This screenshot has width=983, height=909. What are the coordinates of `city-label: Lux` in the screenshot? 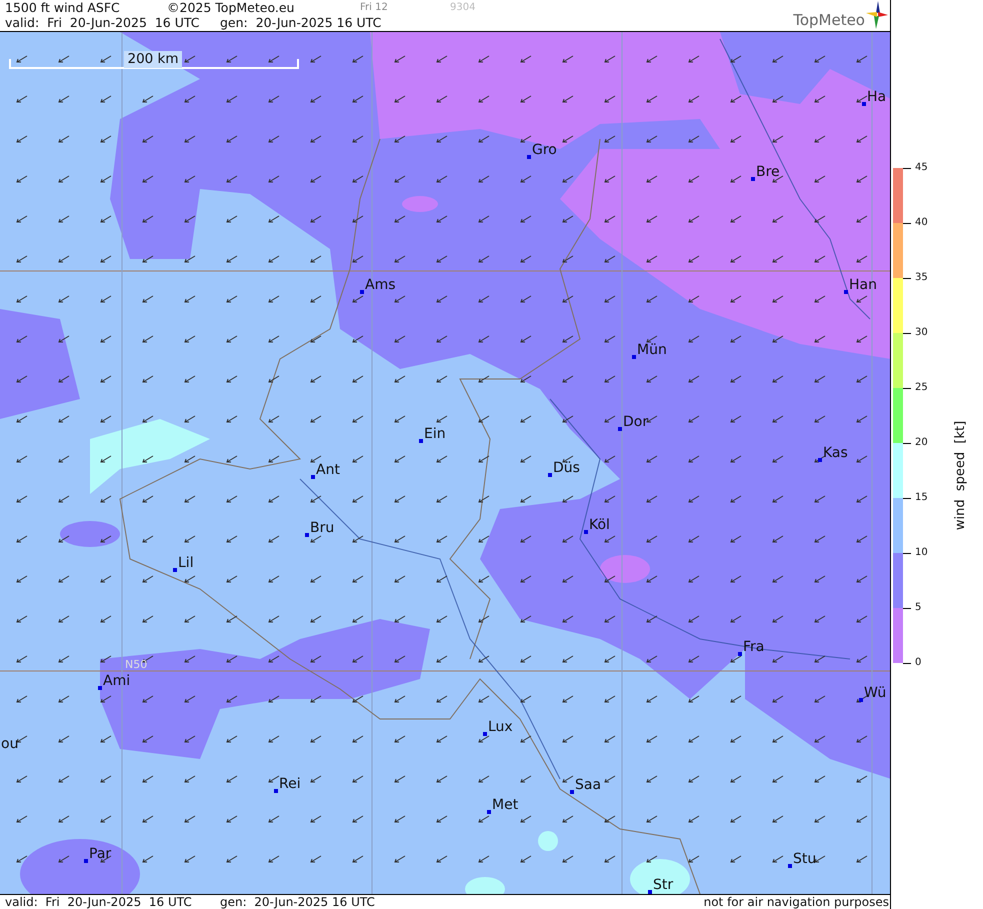 It's located at (500, 727).